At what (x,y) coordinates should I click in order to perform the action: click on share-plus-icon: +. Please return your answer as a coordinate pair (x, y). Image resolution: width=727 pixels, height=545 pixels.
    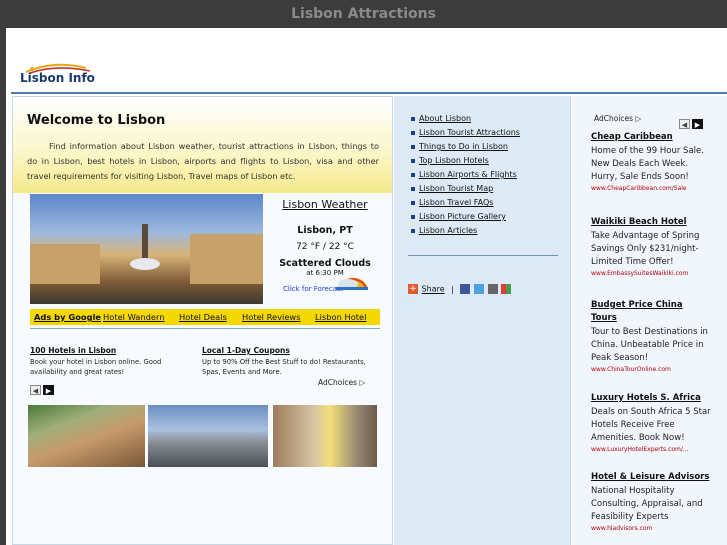
    Looking at the image, I should click on (413, 289).